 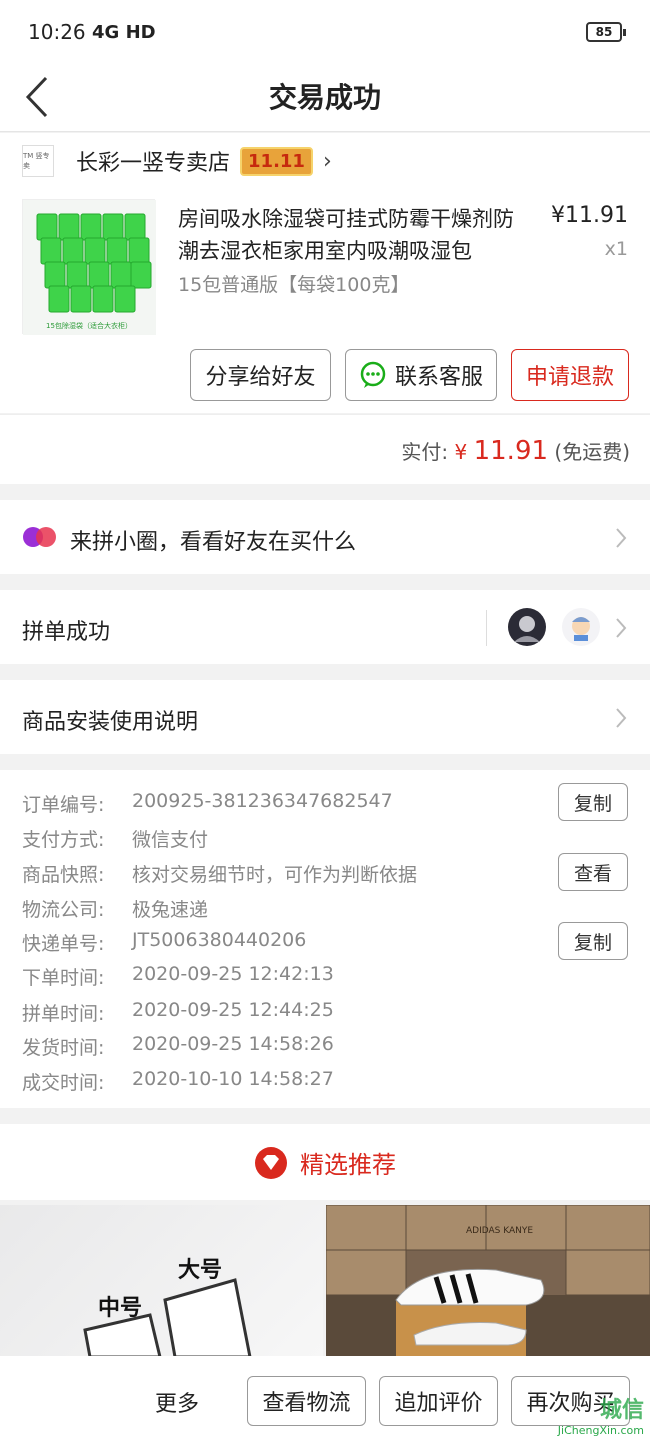 I want to click on title-bar: 交易成功, so click(x=325, y=97).